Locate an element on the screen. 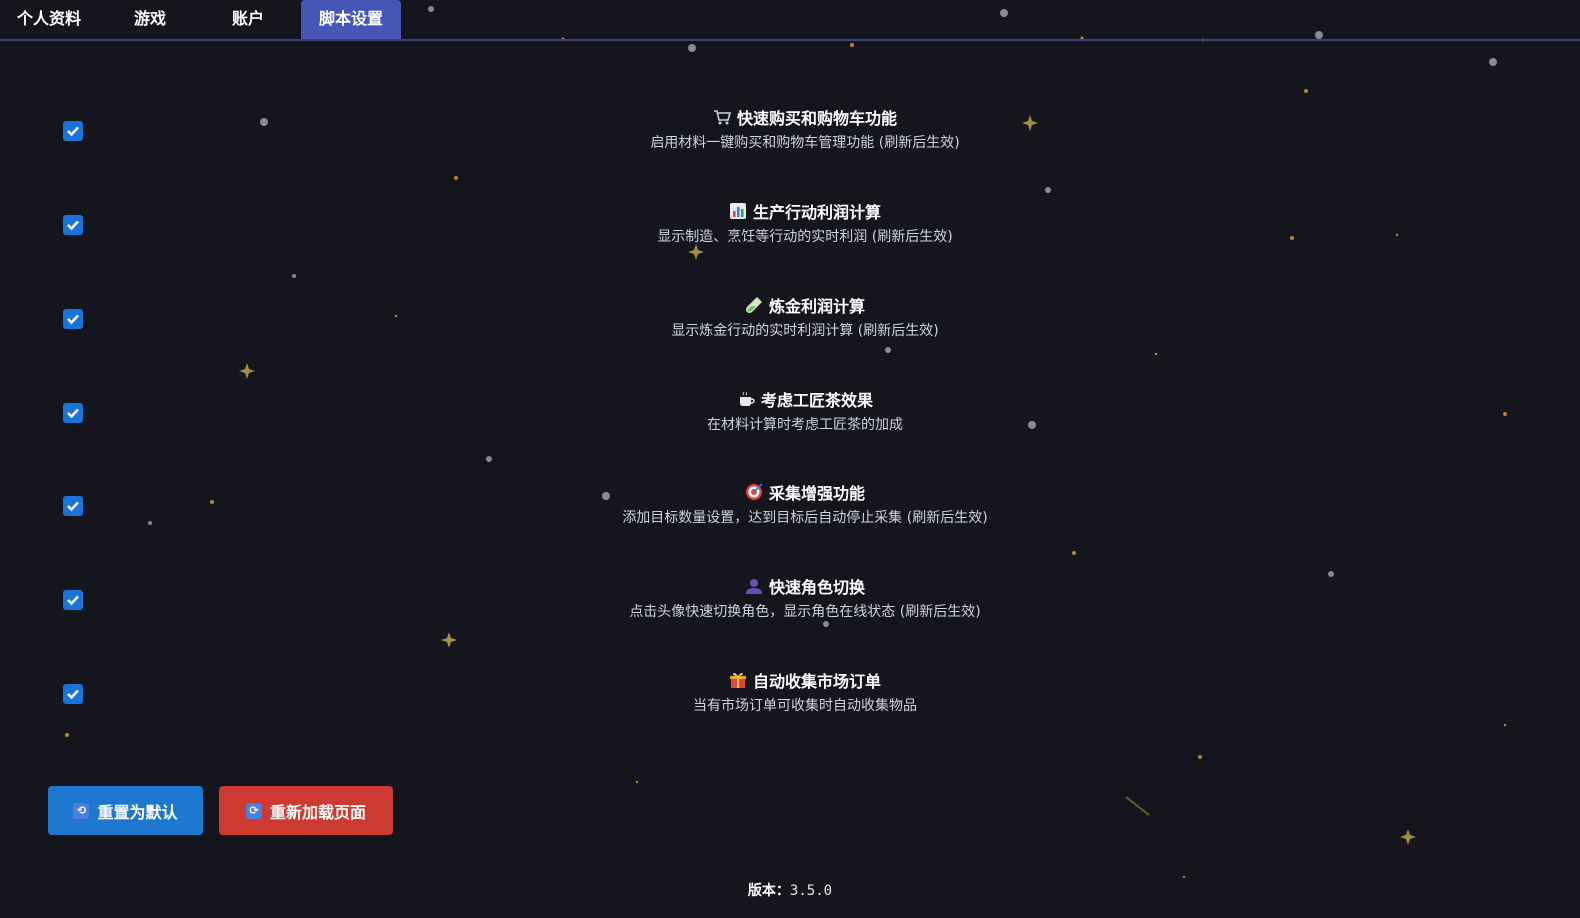 Image resolution: width=1580 pixels, height=918 pixels. setting-title: 考虑工匠茶效果 is located at coordinates (805, 399).